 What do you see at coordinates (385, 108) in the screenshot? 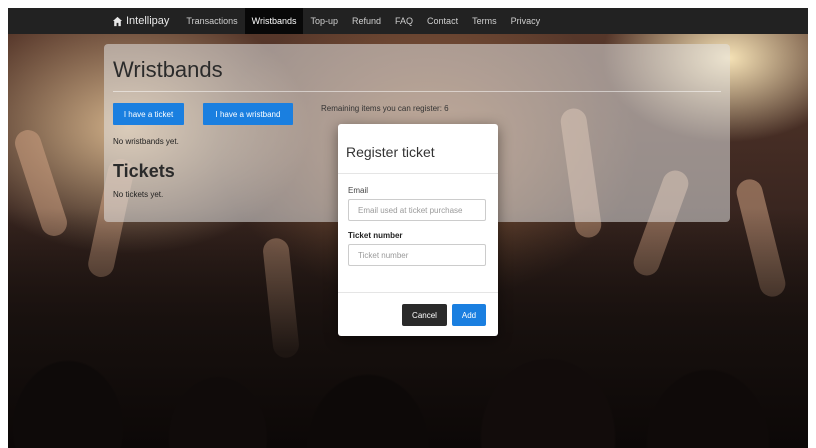
I see `remaining-items-text: Remaining items you can register: 6` at bounding box center [385, 108].